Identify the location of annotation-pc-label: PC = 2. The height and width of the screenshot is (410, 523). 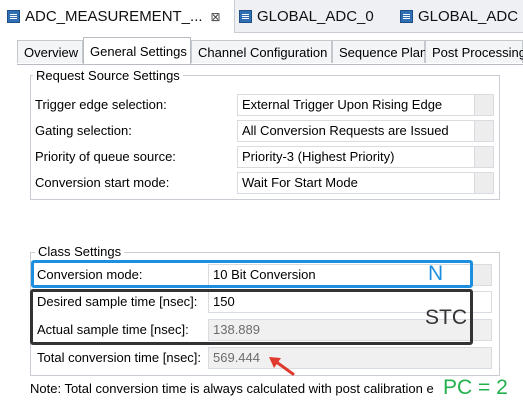
(475, 387).